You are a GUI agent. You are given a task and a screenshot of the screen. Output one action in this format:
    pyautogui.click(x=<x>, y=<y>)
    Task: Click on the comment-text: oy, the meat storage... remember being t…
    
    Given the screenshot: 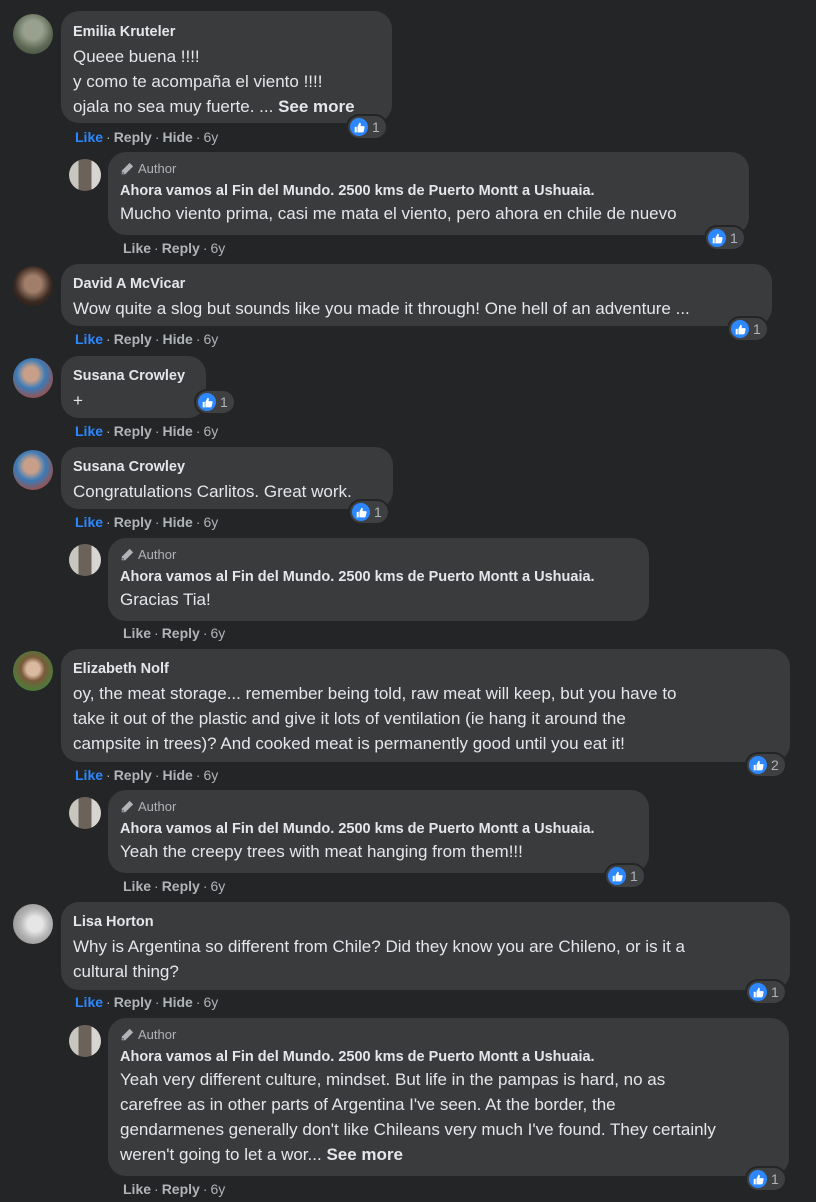 What is the action you would take?
    pyautogui.click(x=375, y=718)
    